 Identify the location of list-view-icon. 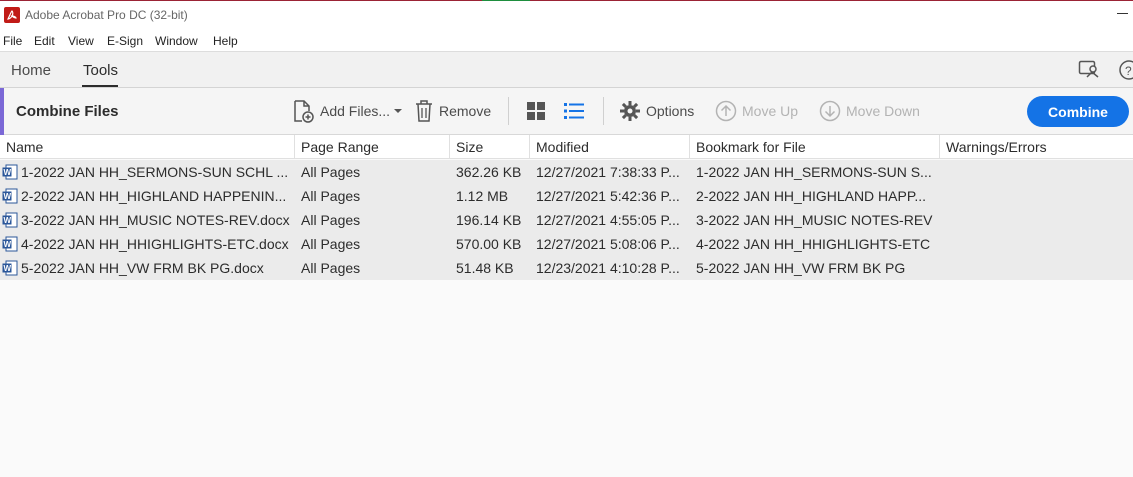
(574, 111).